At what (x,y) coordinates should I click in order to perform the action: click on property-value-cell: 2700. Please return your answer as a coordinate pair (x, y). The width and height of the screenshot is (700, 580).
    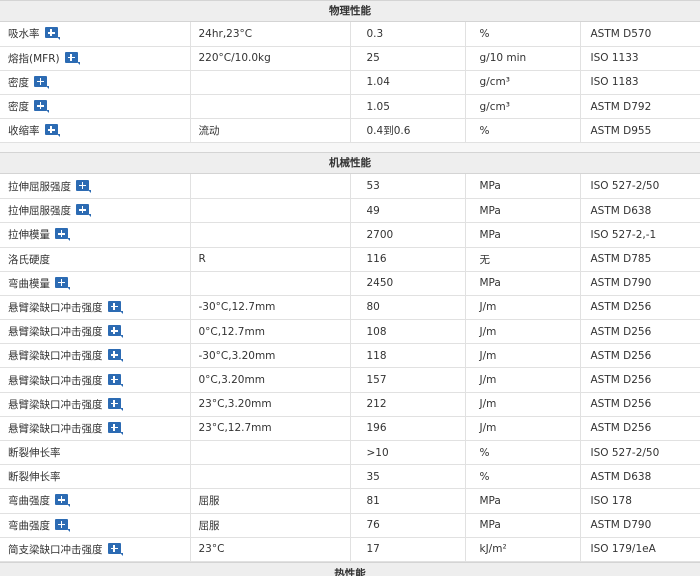
    Looking at the image, I should click on (408, 235).